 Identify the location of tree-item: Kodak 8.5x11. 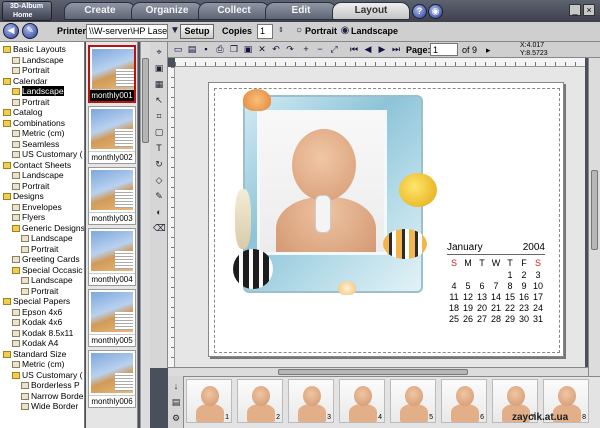
(42, 333).